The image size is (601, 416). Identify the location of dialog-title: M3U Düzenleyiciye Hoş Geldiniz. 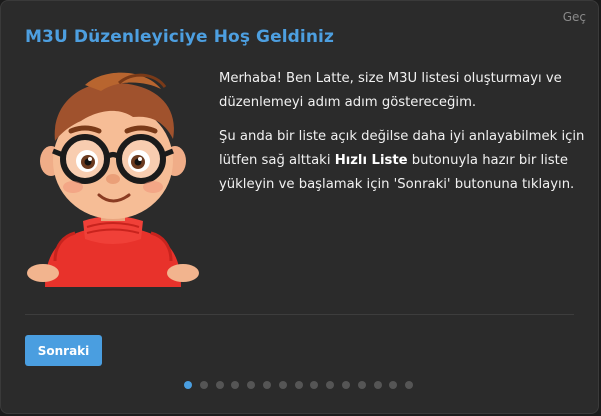
(179, 37).